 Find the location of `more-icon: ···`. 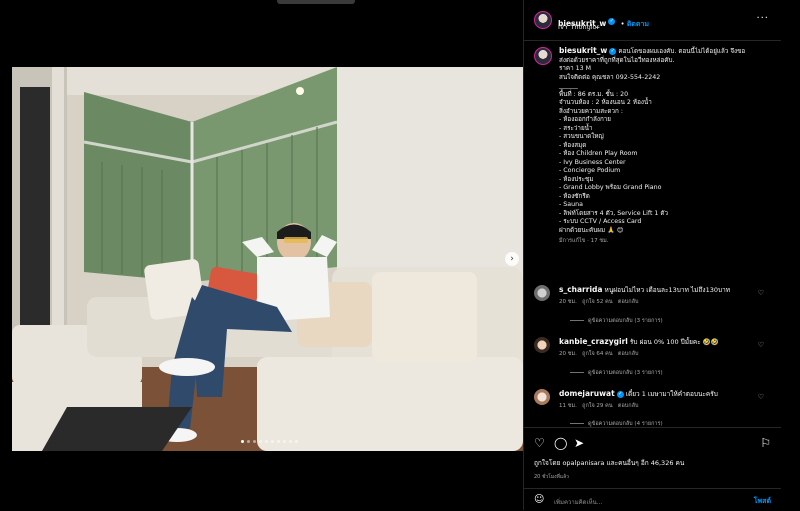

more-icon: ··· is located at coordinates (762, 18).